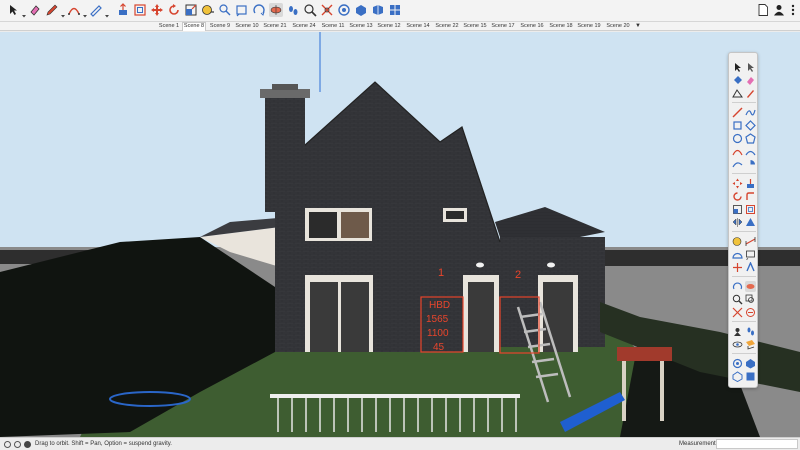 This screenshot has width=800, height=450. Describe the element at coordinates (27, 444) in the screenshot. I see `user-status-icon` at that location.